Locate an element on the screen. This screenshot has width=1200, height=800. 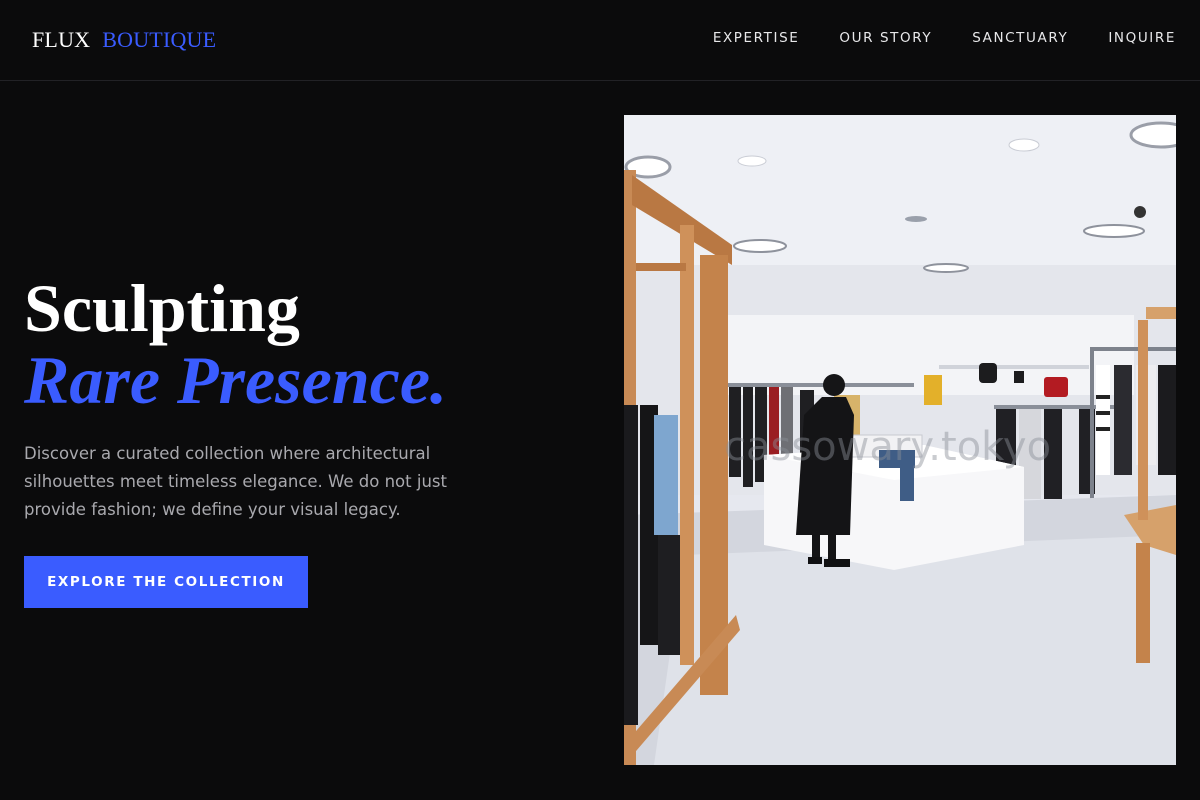
logo-primary: FLUX is located at coordinates (61, 39).